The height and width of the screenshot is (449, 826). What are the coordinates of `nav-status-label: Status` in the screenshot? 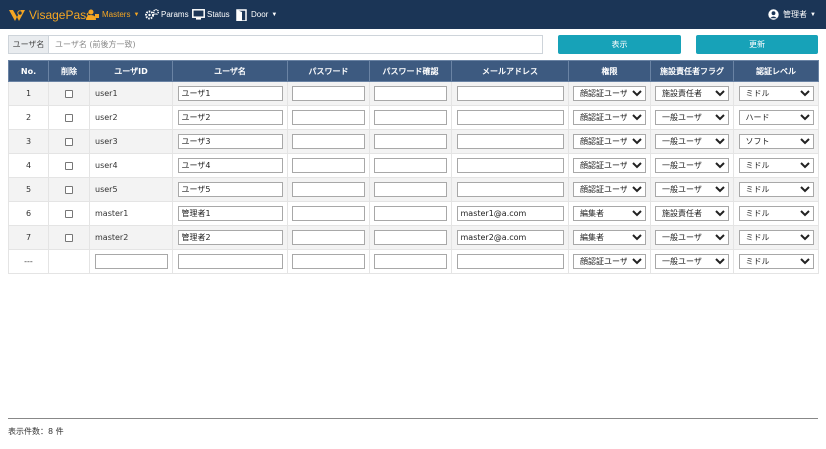 It's located at (218, 14).